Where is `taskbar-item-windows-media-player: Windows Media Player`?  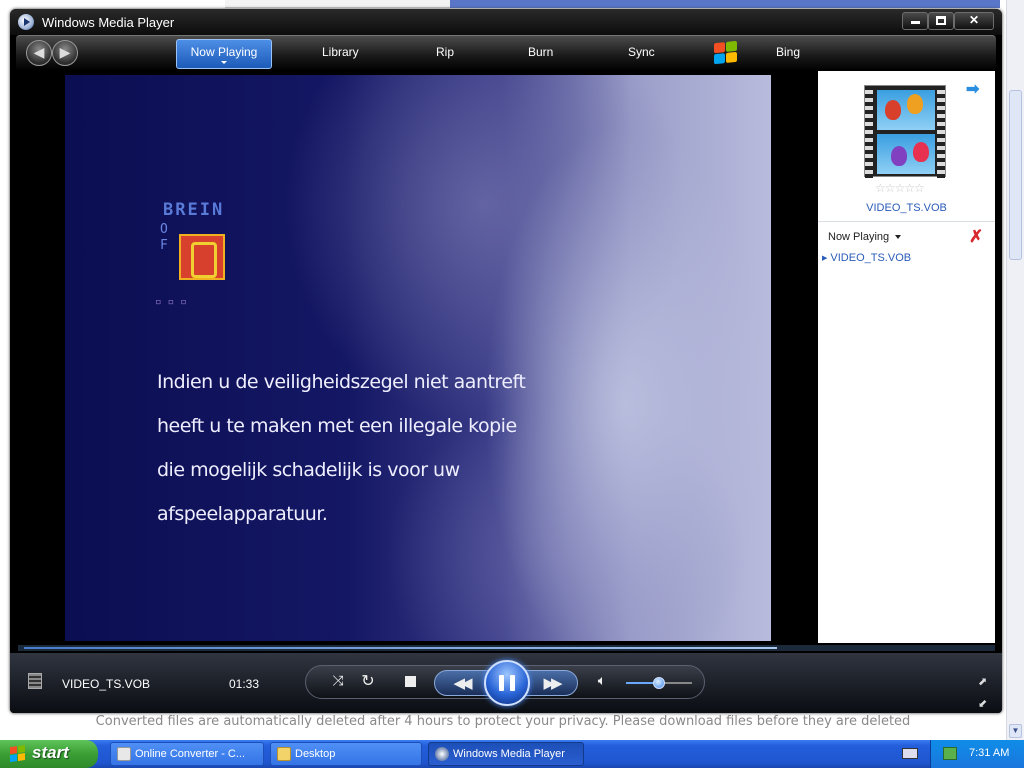
taskbar-item-windows-media-player: Windows Media Player is located at coordinates (506, 754).